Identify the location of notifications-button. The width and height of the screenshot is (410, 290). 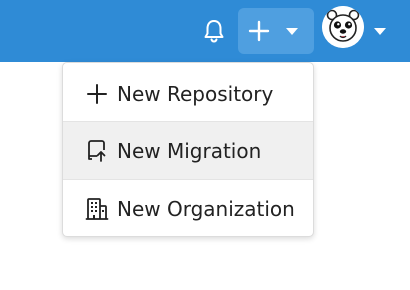
(214, 31).